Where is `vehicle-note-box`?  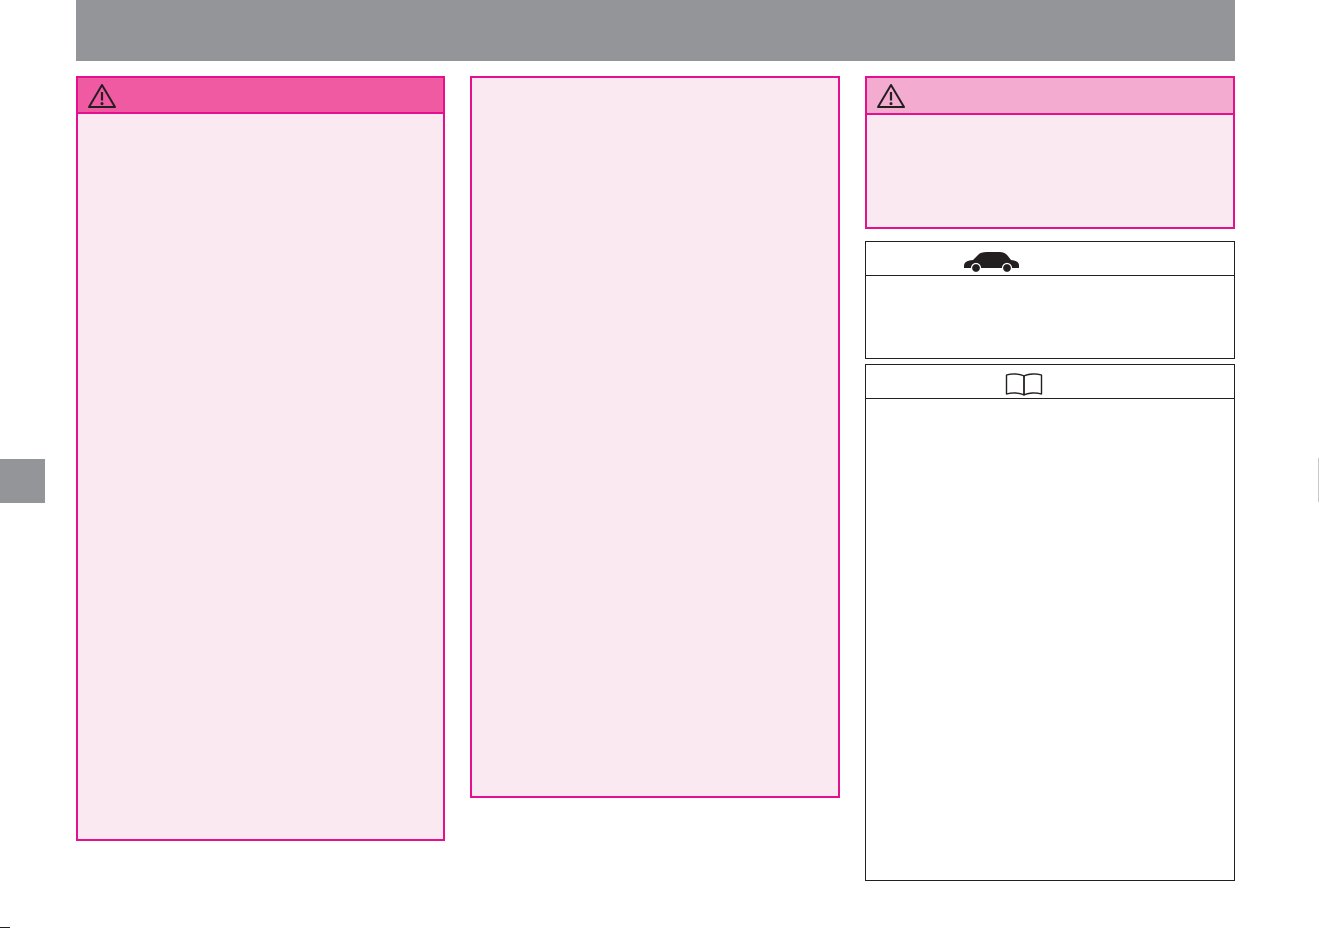
vehicle-note-box is located at coordinates (1050, 300).